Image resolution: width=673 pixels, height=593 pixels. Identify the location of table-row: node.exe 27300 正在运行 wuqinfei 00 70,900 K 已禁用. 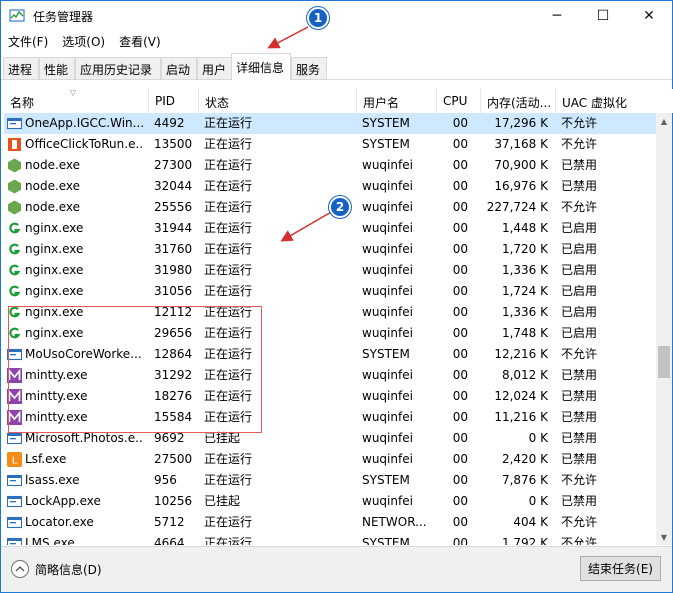
(330, 165).